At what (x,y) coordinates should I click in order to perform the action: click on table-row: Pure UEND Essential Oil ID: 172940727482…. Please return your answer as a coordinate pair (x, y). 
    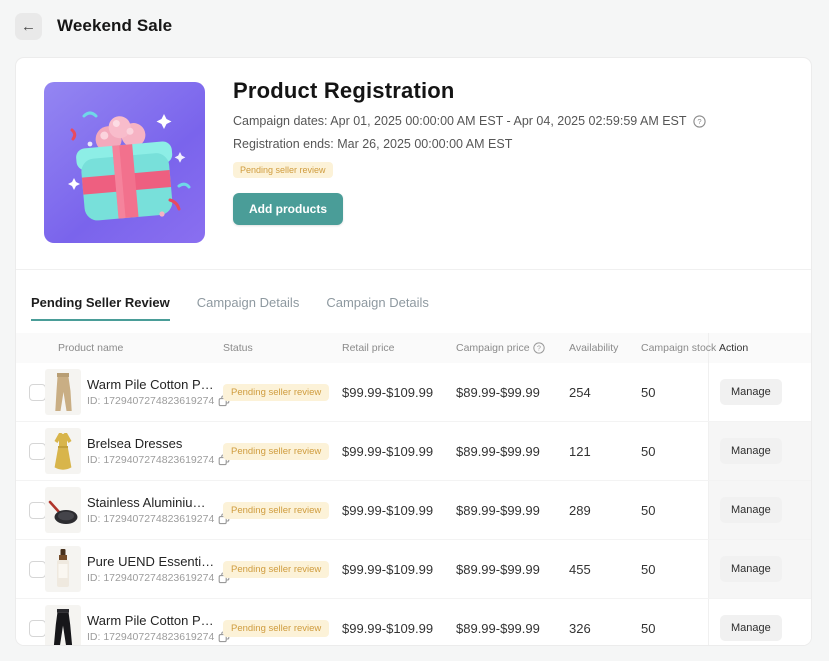
    Looking at the image, I should click on (413, 569).